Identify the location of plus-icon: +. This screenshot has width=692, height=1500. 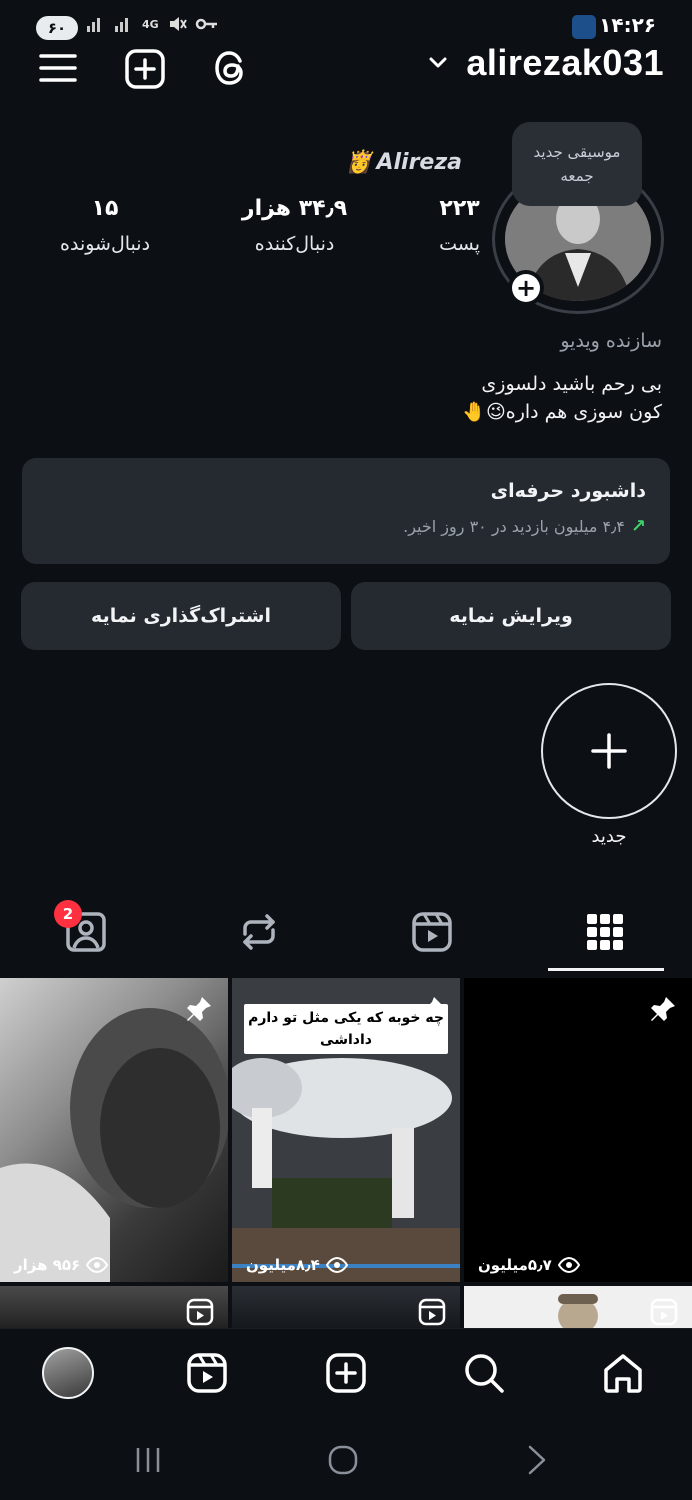
(526, 288).